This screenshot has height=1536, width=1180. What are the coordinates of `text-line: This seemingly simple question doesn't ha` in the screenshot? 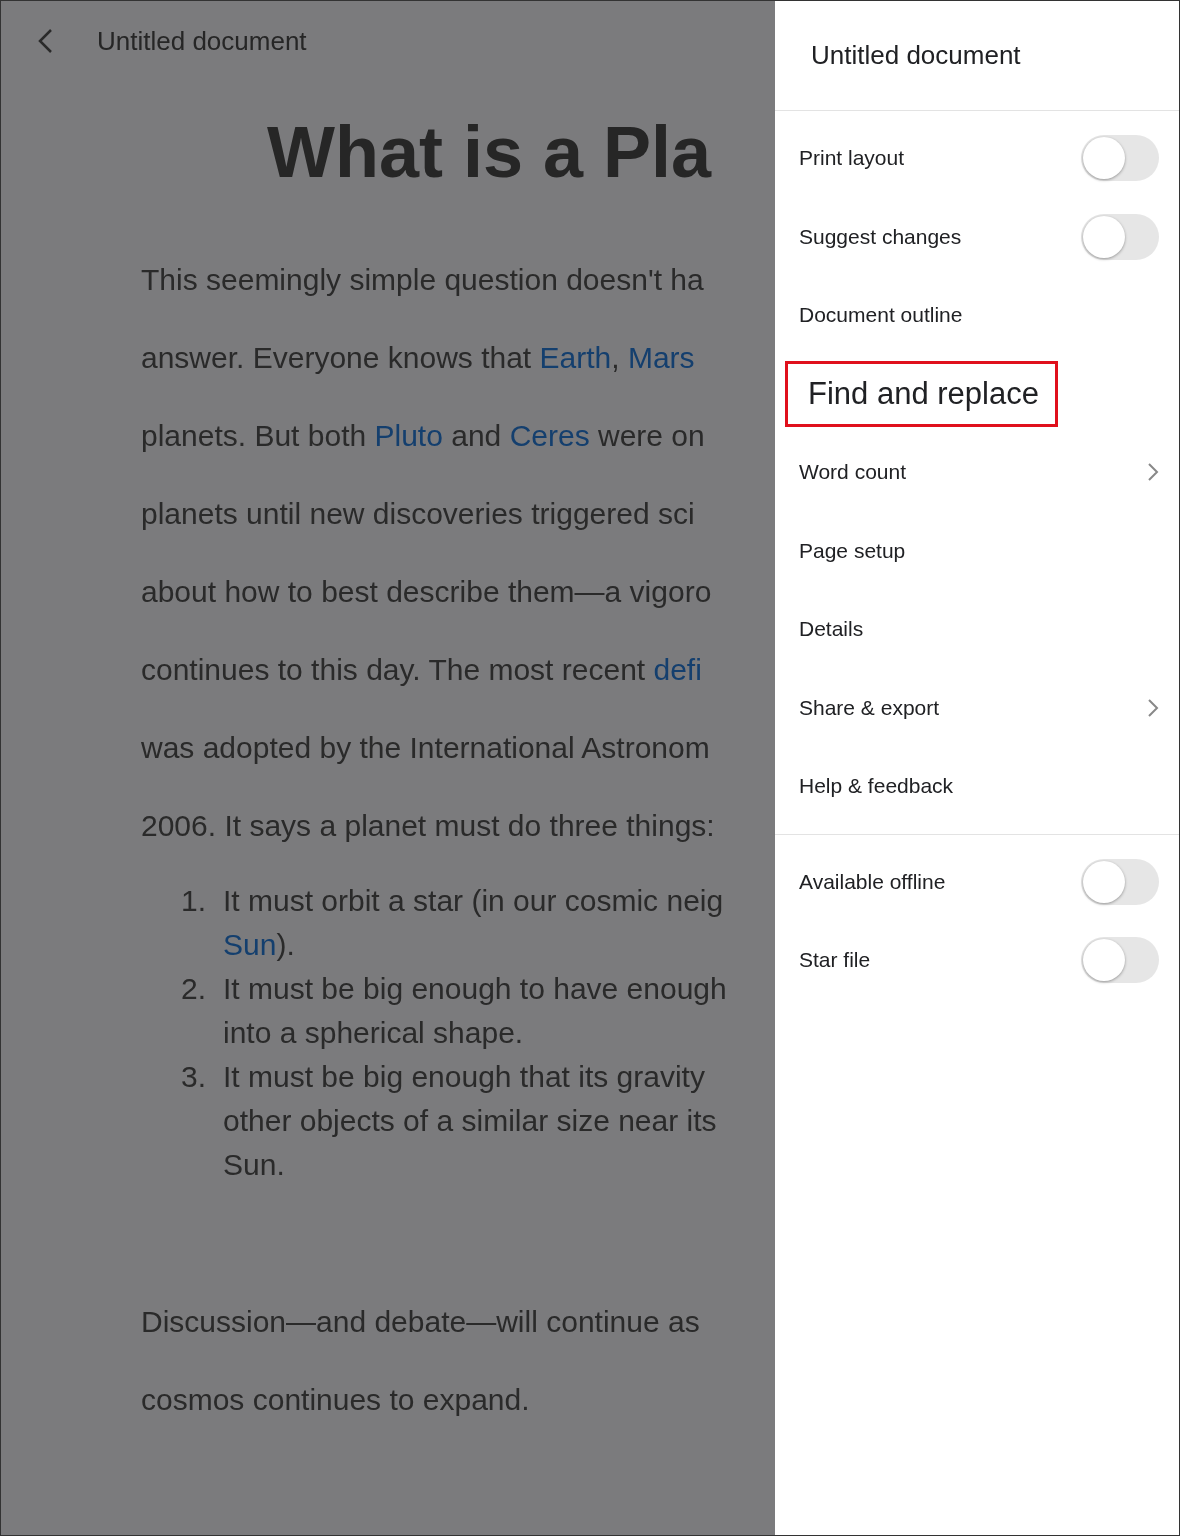 It's located at (423, 280).